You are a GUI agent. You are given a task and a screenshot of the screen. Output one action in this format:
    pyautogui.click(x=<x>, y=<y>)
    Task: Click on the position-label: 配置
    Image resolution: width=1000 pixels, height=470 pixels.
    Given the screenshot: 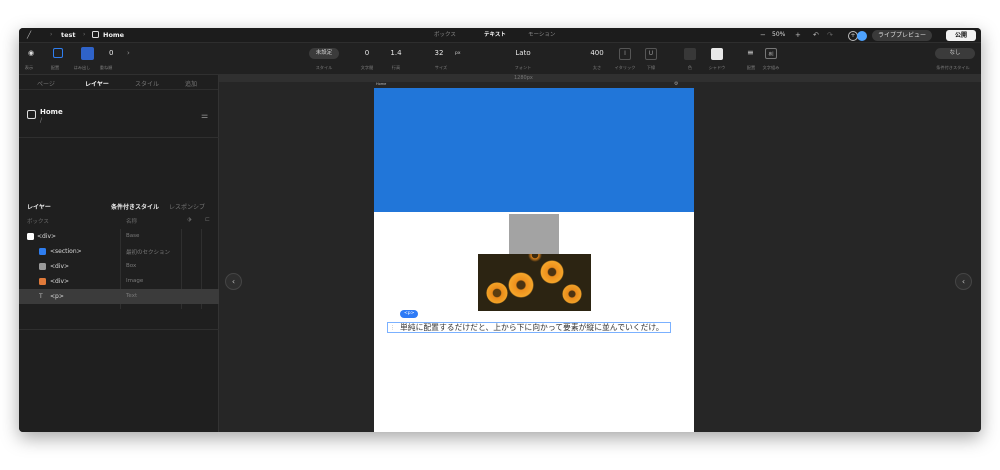 What is the action you would take?
    pyautogui.click(x=55, y=67)
    